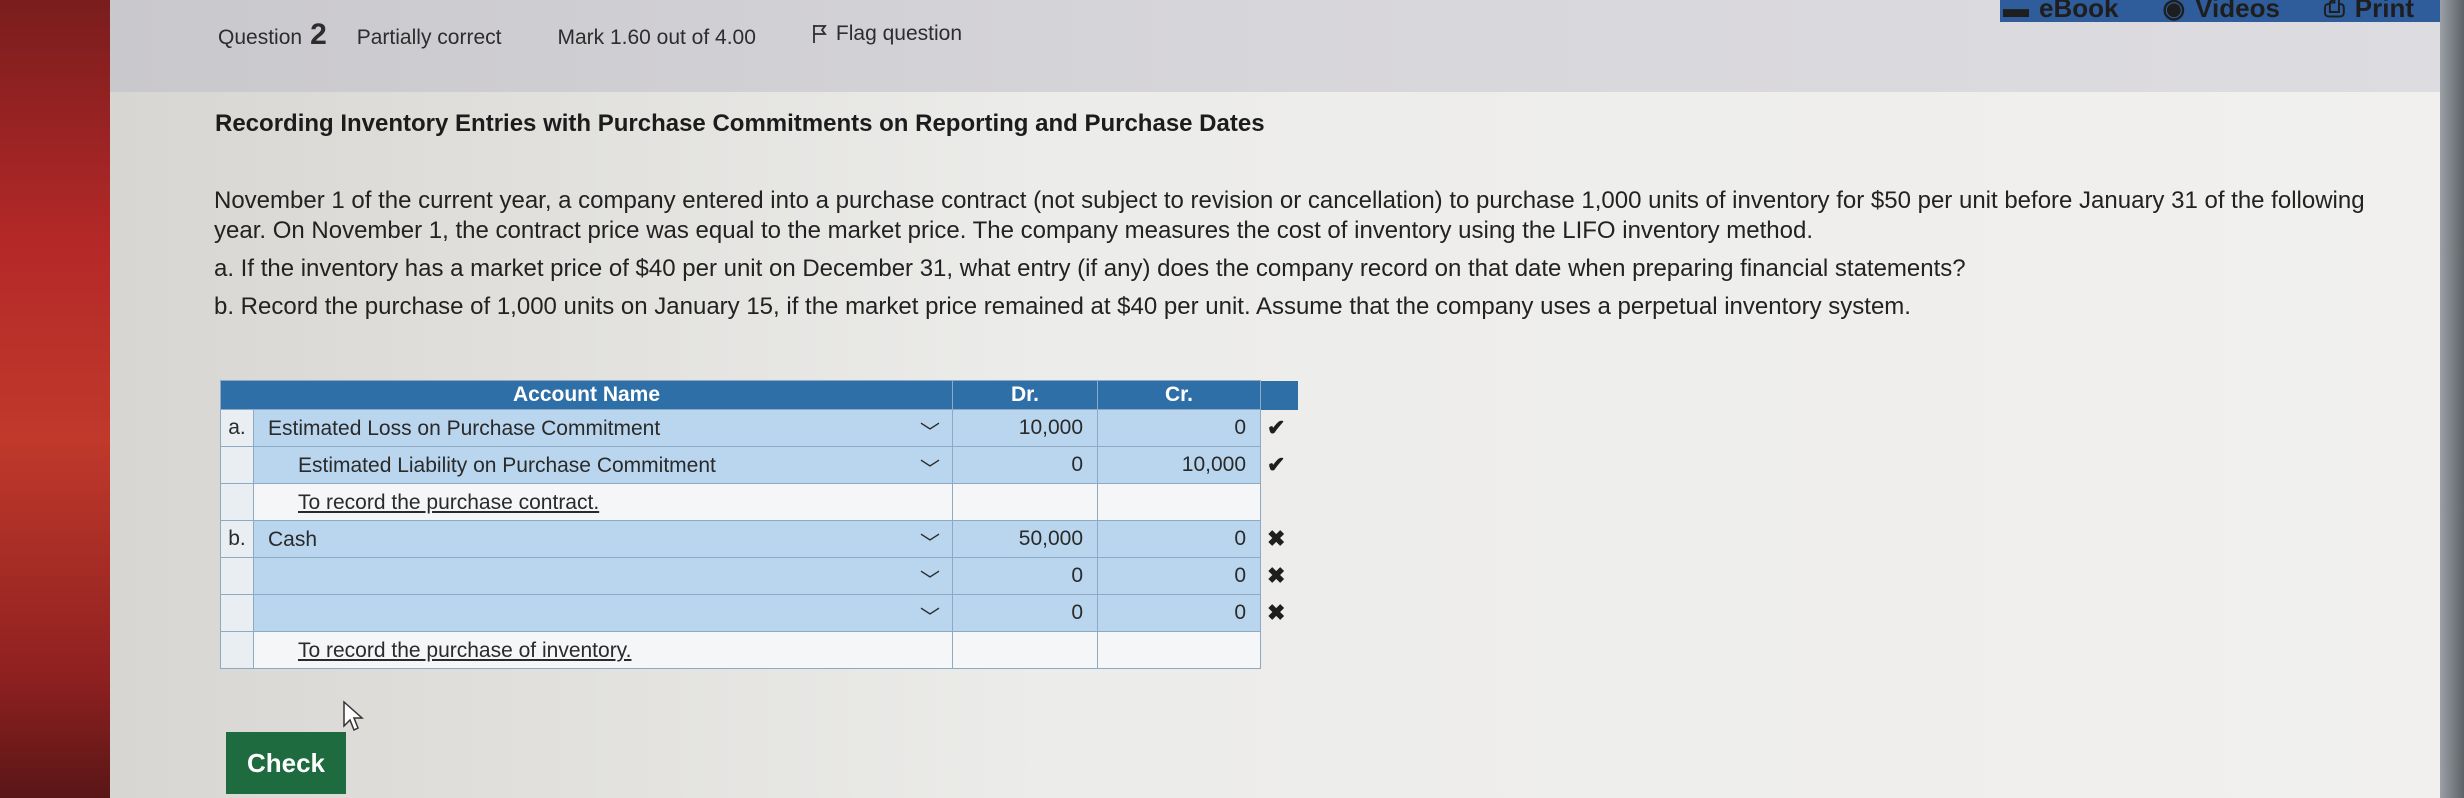  What do you see at coordinates (887, 34) in the screenshot?
I see `flag-question-button: Flag question` at bounding box center [887, 34].